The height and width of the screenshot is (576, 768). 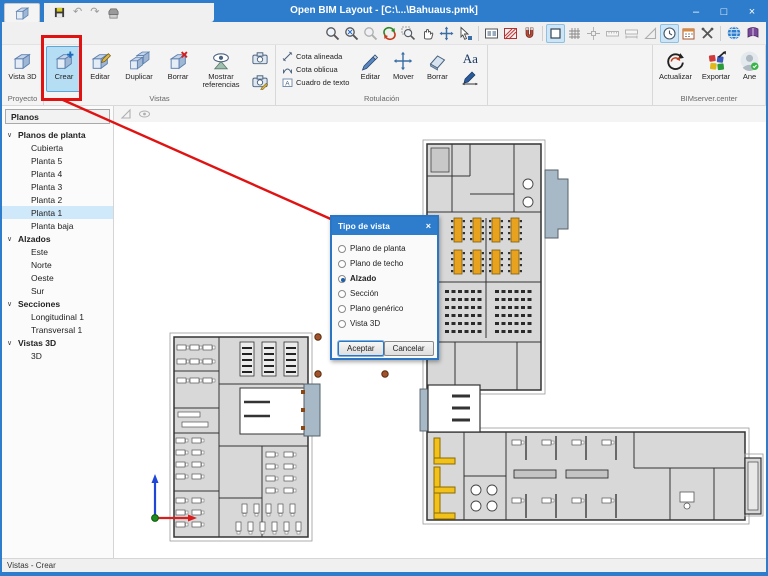 What do you see at coordinates (385, 374) in the screenshot?
I see `view-point-marker` at bounding box center [385, 374].